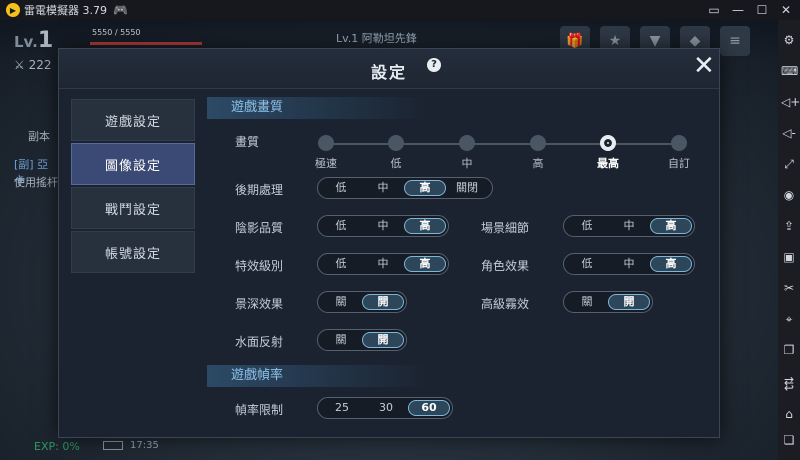  What do you see at coordinates (671, 264) in the screenshot?
I see `character-effect-high: 高` at bounding box center [671, 264].